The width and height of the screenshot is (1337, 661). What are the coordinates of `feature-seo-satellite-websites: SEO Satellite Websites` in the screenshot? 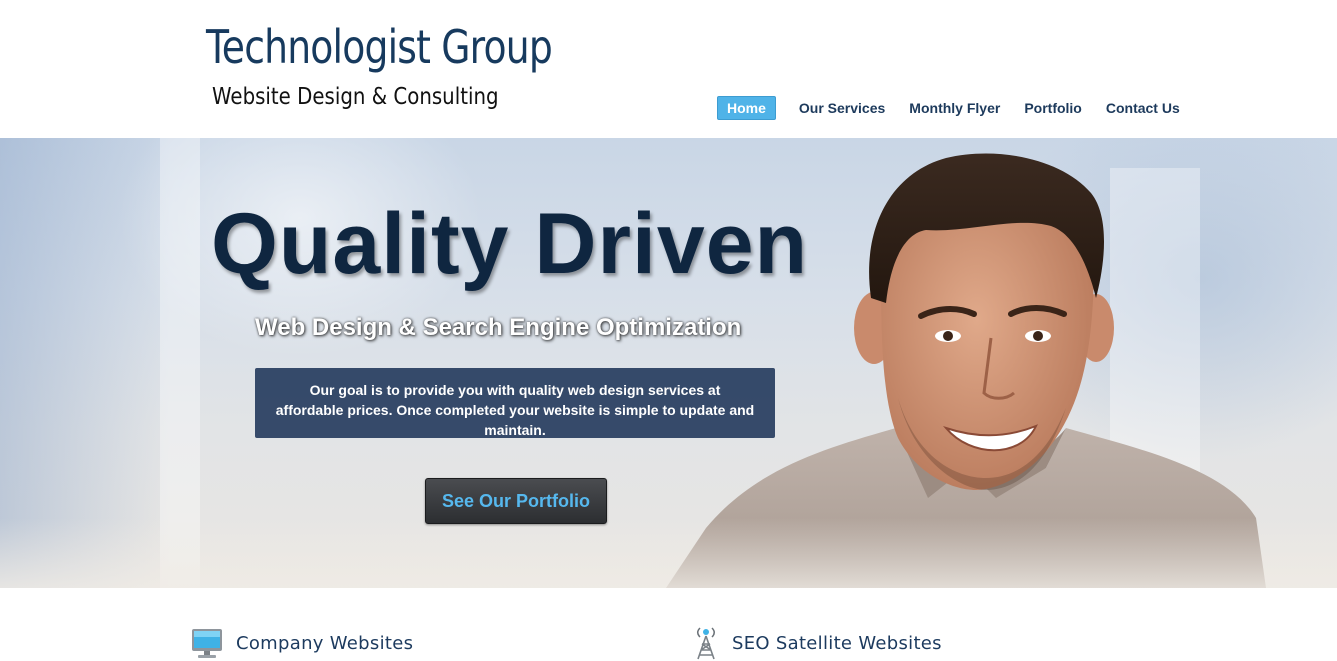 It's located at (817, 643).